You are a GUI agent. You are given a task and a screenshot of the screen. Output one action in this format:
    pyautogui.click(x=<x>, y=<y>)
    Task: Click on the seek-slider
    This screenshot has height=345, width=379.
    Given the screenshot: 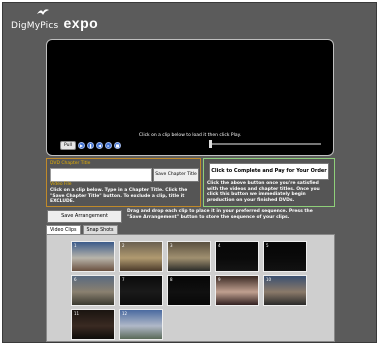 What is the action you would take?
    pyautogui.click(x=265, y=144)
    